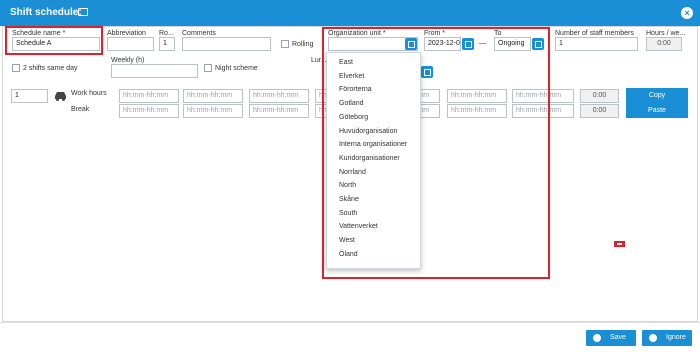  Describe the element at coordinates (285, 44) in the screenshot. I see `rolling-checkbox` at that location.